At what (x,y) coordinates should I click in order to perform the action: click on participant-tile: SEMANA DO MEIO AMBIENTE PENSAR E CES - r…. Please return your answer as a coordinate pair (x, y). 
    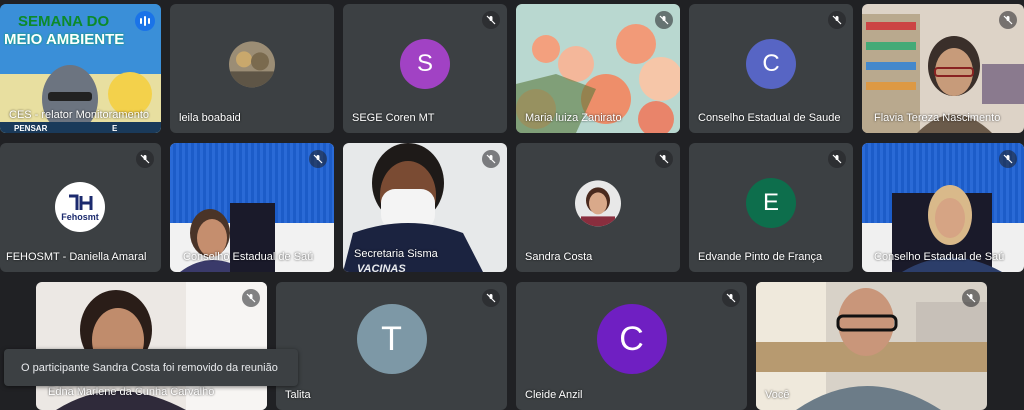
    Looking at the image, I should click on (80, 68).